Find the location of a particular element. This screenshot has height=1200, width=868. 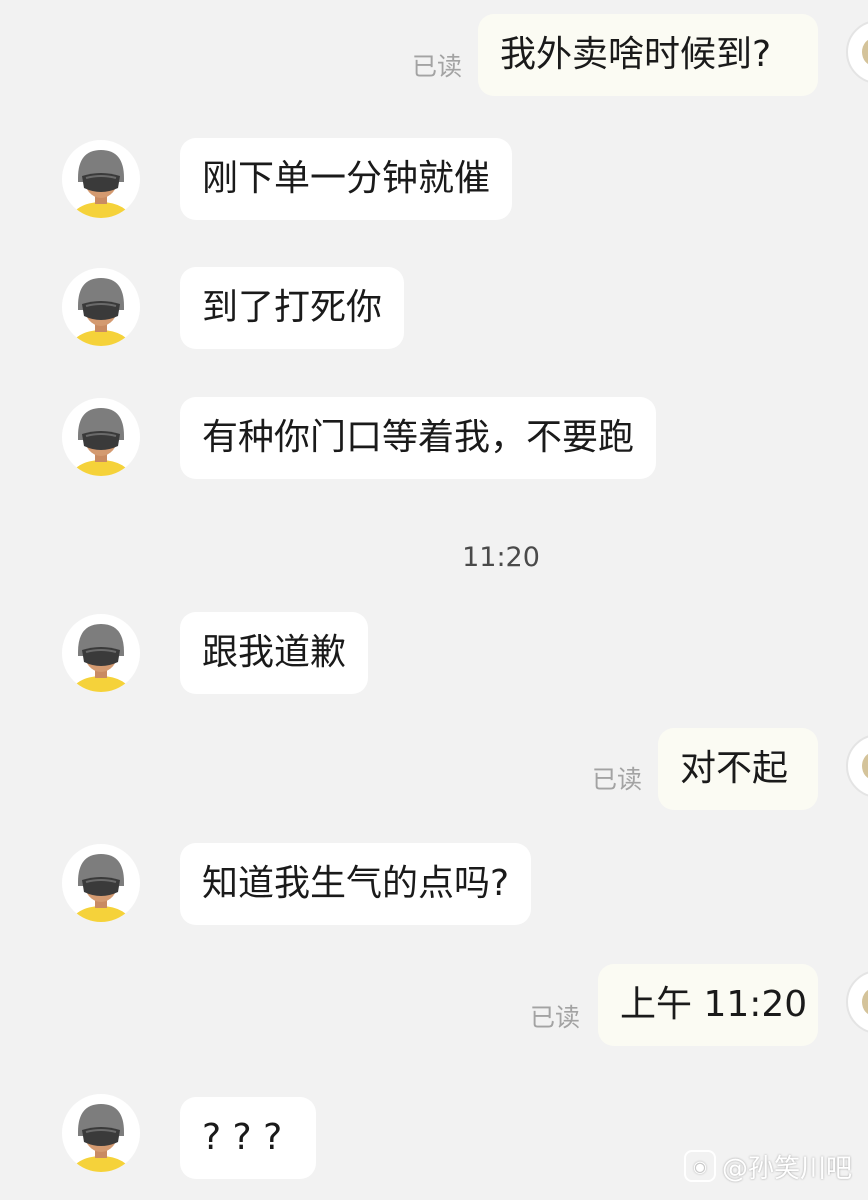

message-bubble-received: 知道我生气的点吗? is located at coordinates (356, 884).